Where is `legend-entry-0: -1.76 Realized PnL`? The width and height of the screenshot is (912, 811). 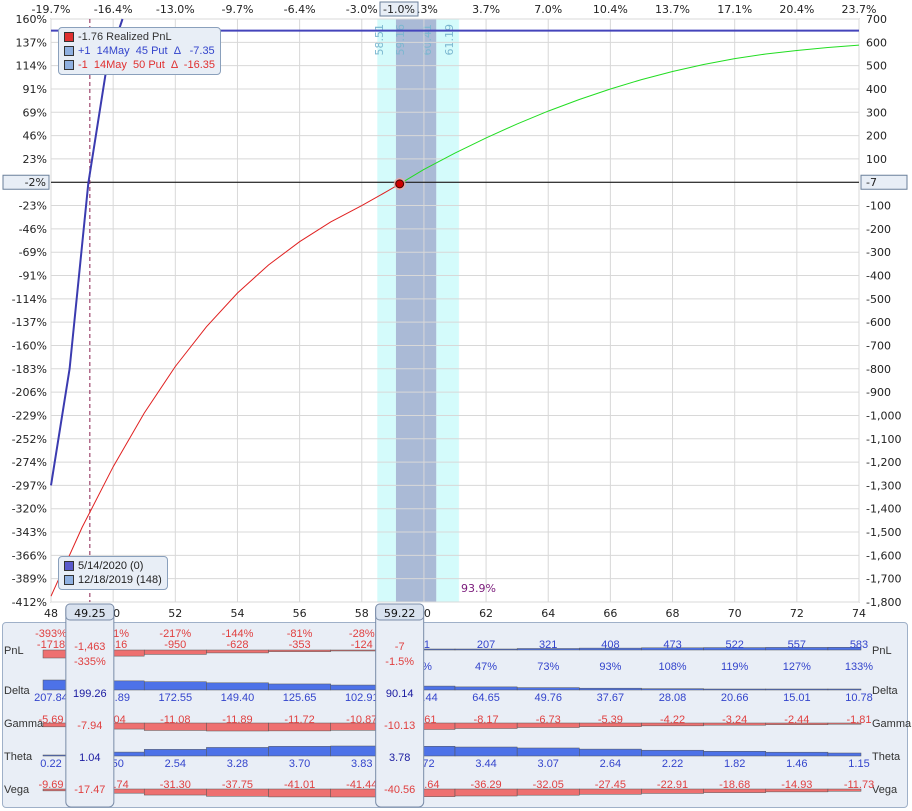
legend-entry-0: -1.76 Realized PnL is located at coordinates (139, 37).